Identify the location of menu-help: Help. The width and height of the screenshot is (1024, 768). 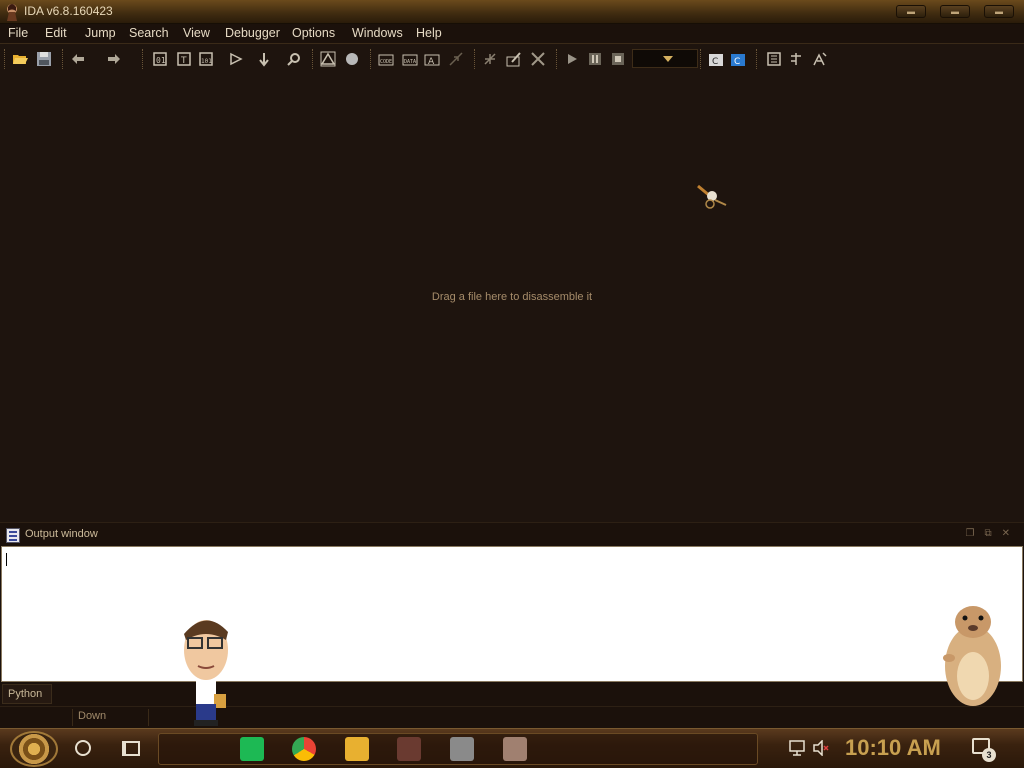
(429, 33).